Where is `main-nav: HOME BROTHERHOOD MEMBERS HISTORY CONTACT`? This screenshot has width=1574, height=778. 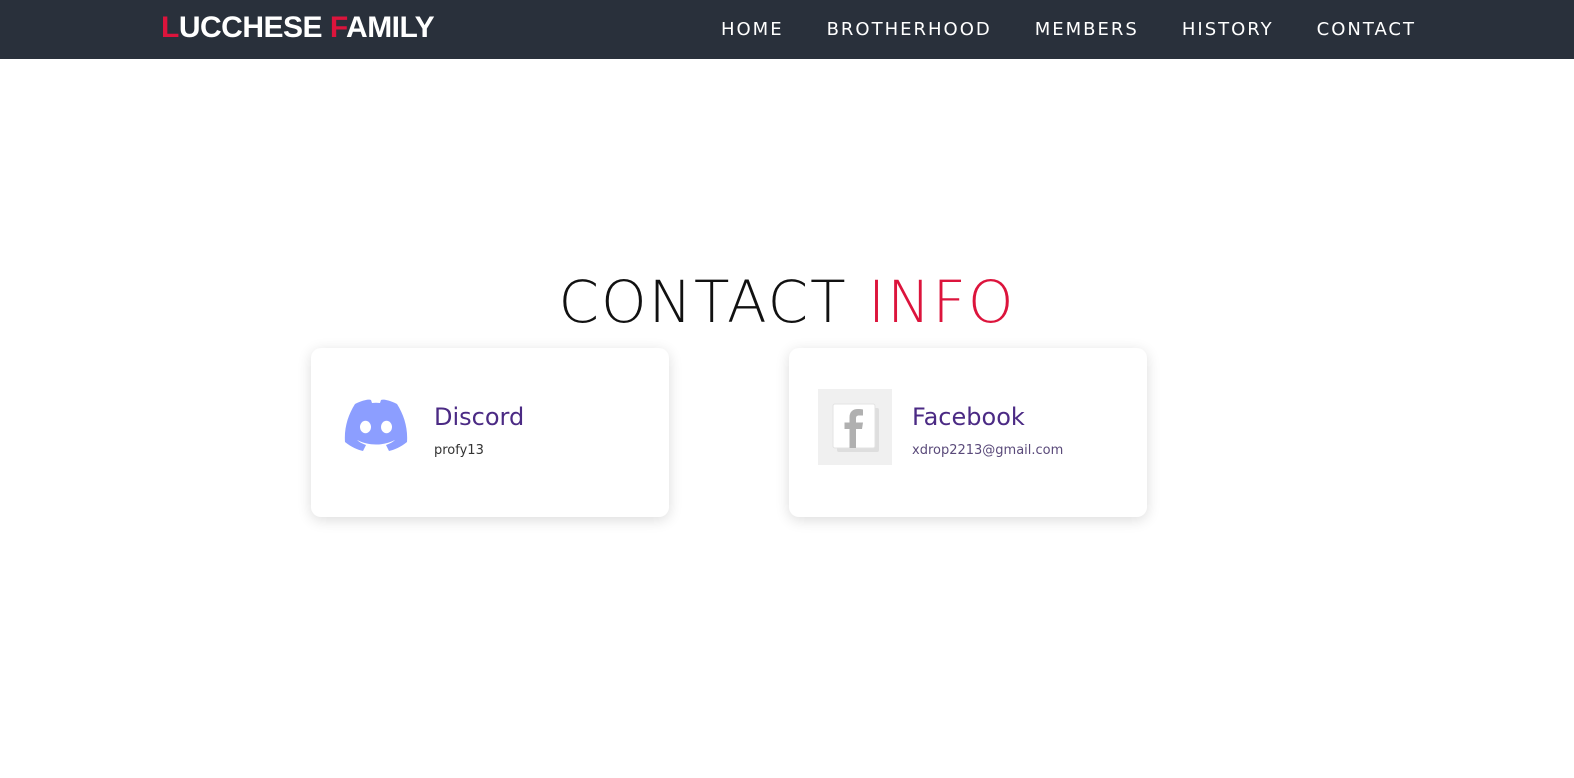
main-nav: HOME BROTHERHOOD MEMBERS HISTORY CONTACT is located at coordinates (1068, 29).